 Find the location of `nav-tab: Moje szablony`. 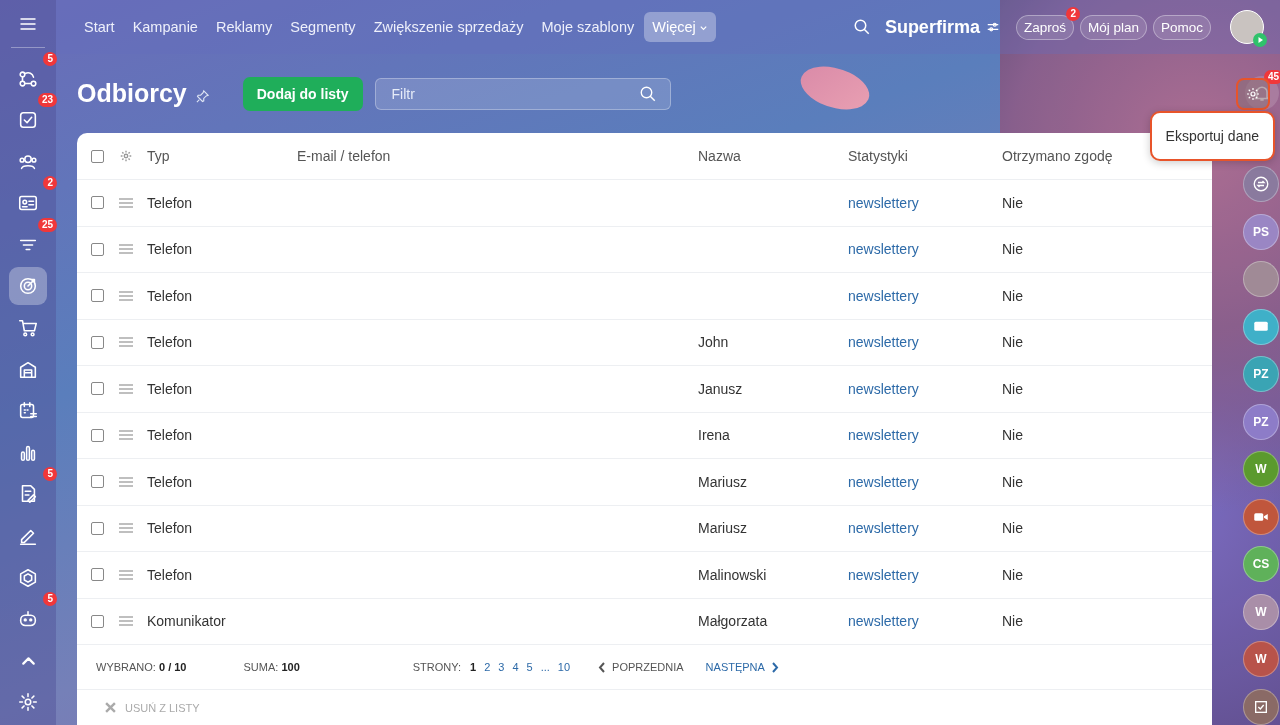

nav-tab: Moje szablony is located at coordinates (588, 27).